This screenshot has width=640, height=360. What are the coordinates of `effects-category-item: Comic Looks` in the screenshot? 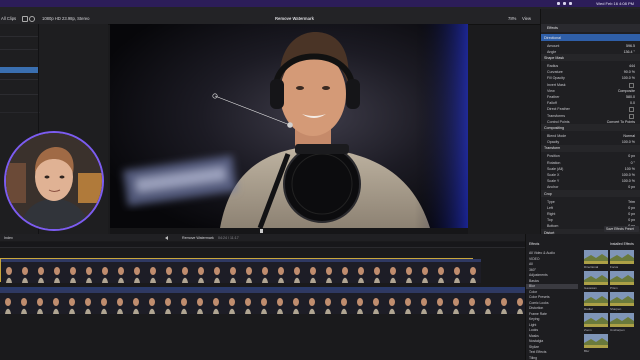 It's located at (552, 302).